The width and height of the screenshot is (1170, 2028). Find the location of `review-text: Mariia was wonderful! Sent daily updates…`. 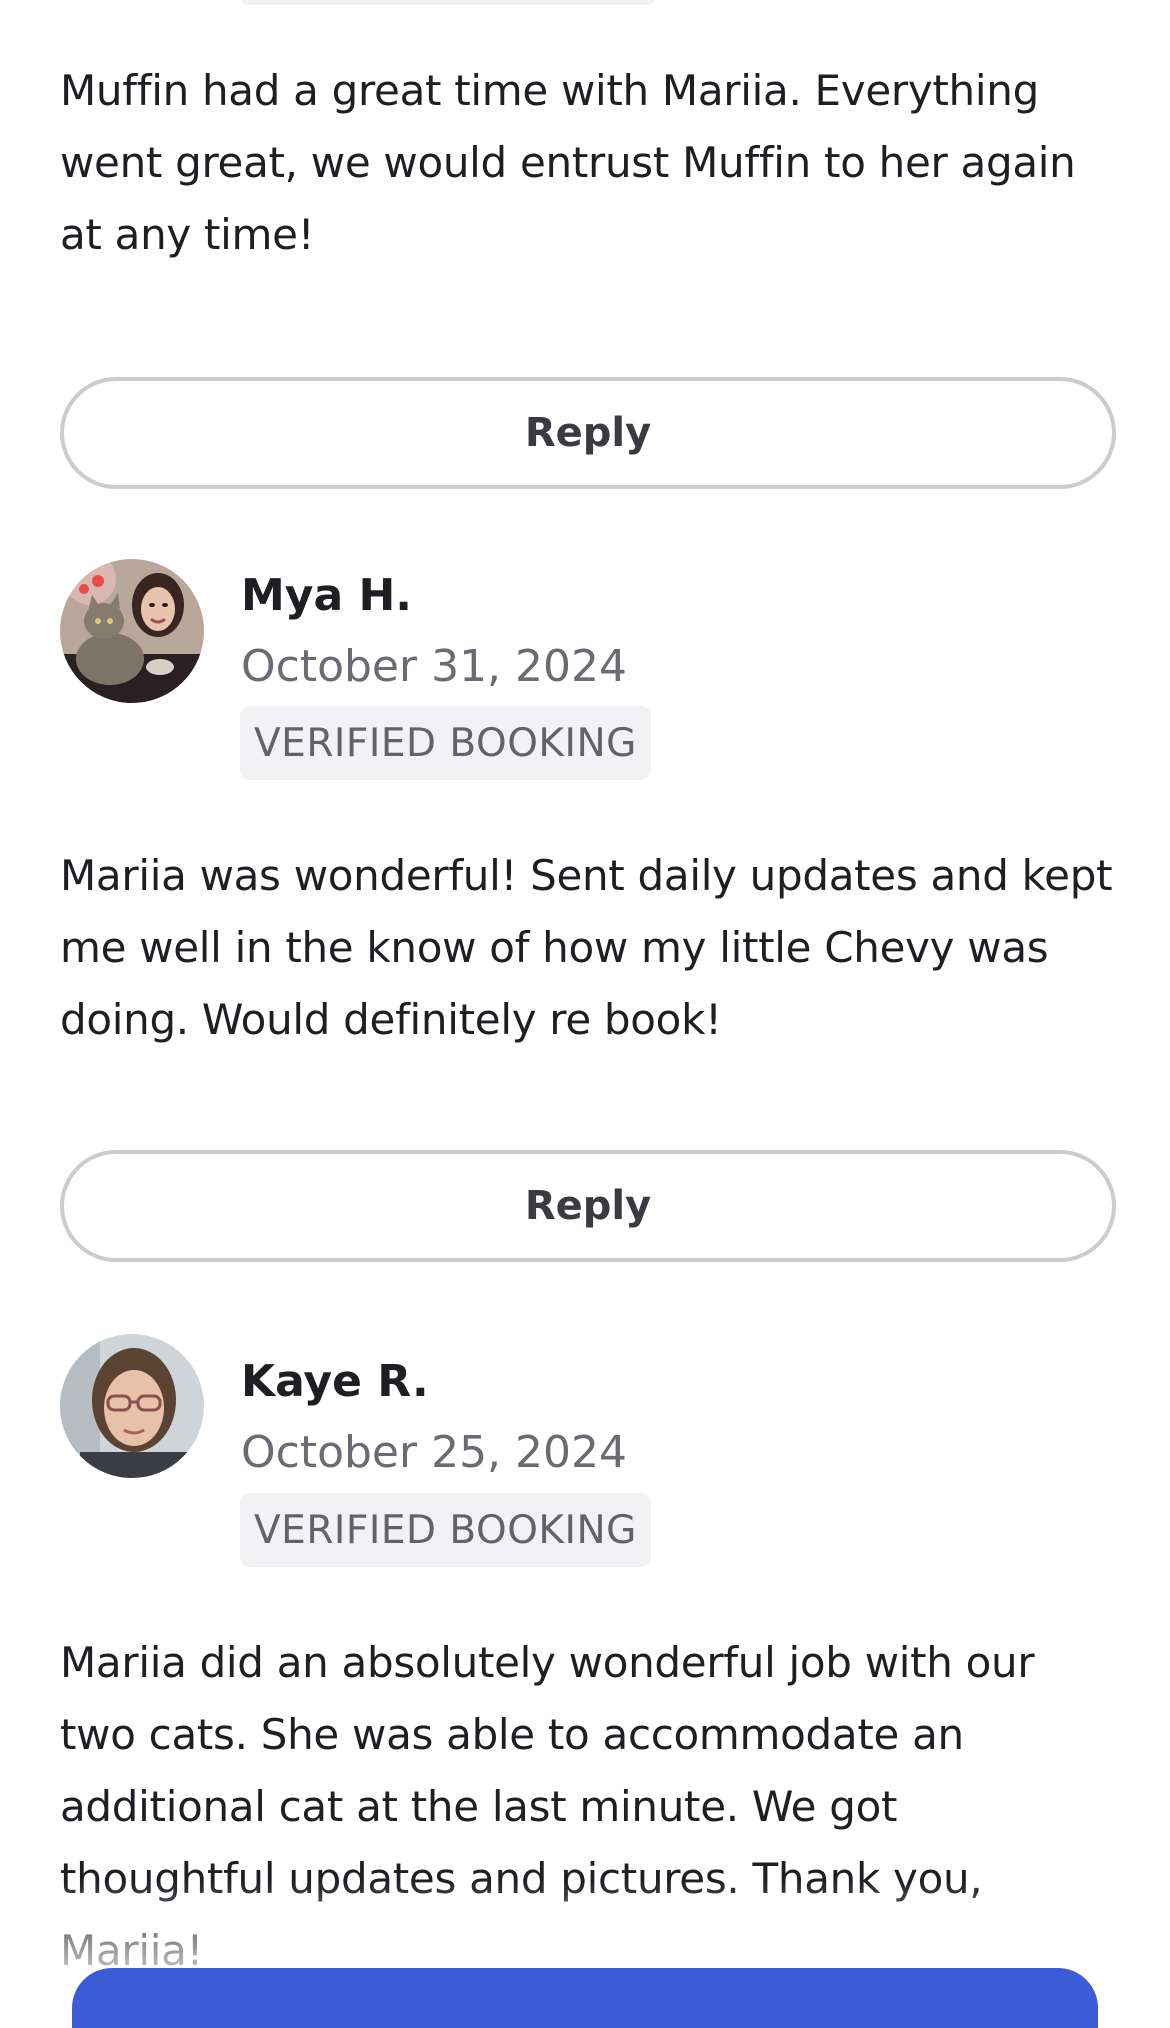

review-text: Mariia was wonderful! Sent daily updates… is located at coordinates (586, 947).